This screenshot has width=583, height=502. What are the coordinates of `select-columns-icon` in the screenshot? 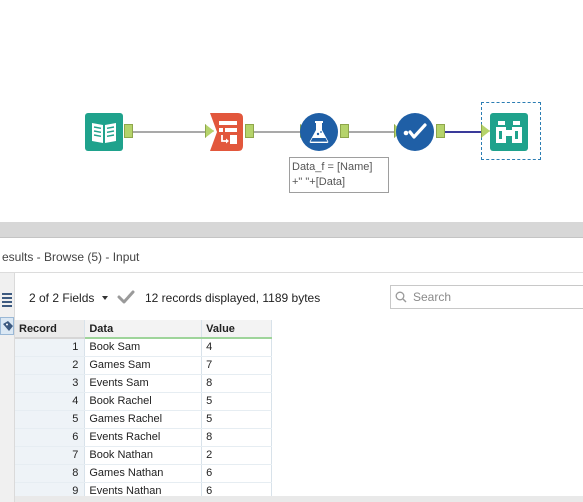 It's located at (226, 132).